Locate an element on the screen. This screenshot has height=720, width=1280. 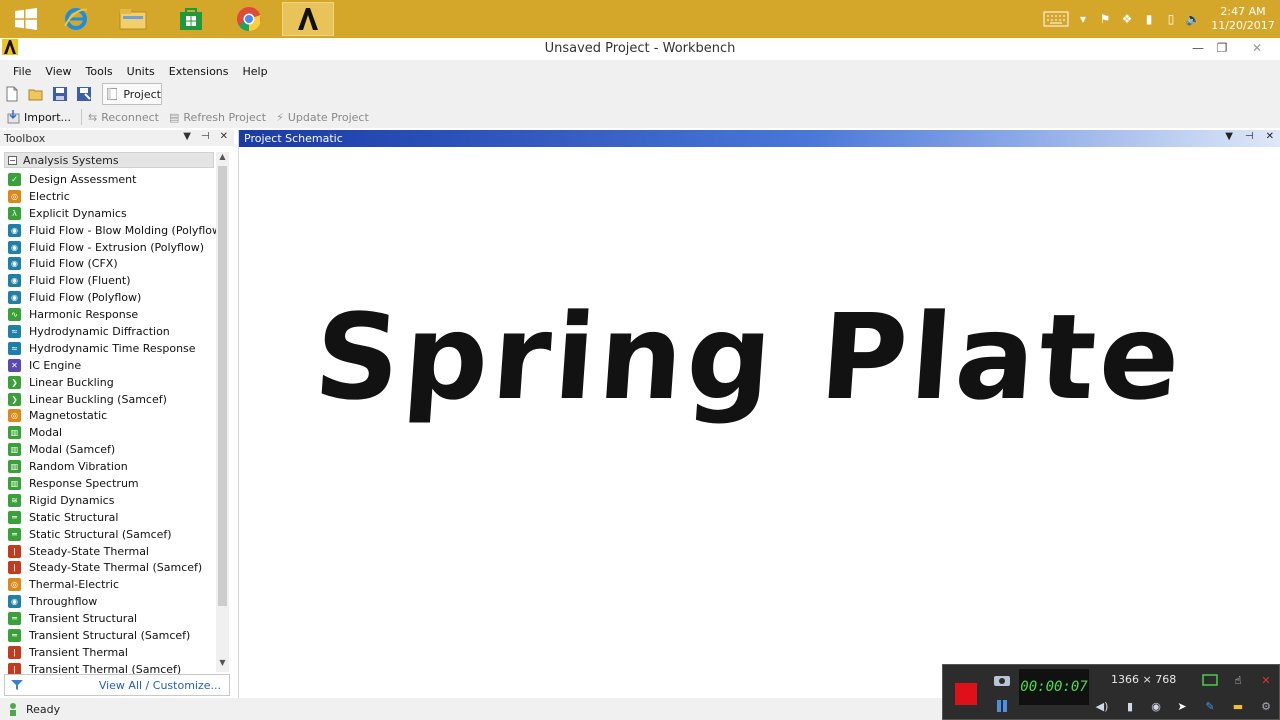
toolbox-item: ≈ Hydrodynamic Diffraction is located at coordinates (111, 331).